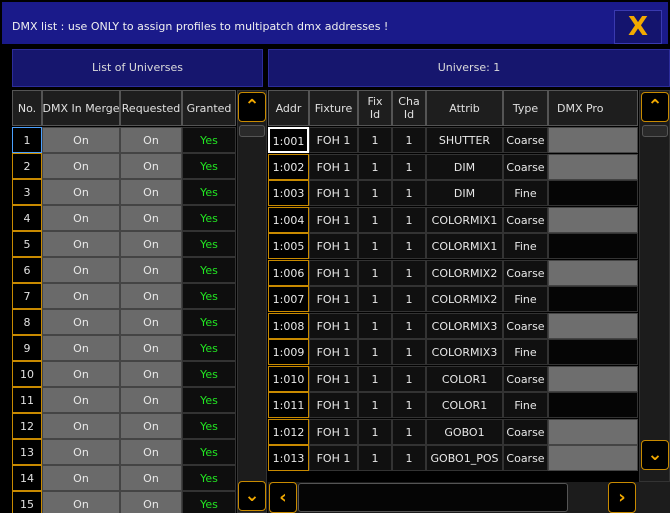 This screenshot has width=670, height=513. I want to click on dmx-row: 1:002 FOH 1 1 1 DIM Coarse, so click(453, 166).